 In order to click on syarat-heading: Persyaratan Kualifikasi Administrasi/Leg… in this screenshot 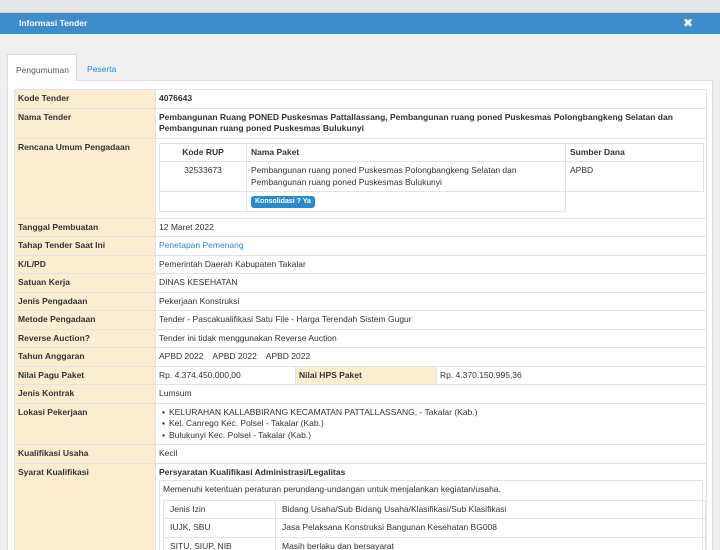, I will do `click(252, 471)`.